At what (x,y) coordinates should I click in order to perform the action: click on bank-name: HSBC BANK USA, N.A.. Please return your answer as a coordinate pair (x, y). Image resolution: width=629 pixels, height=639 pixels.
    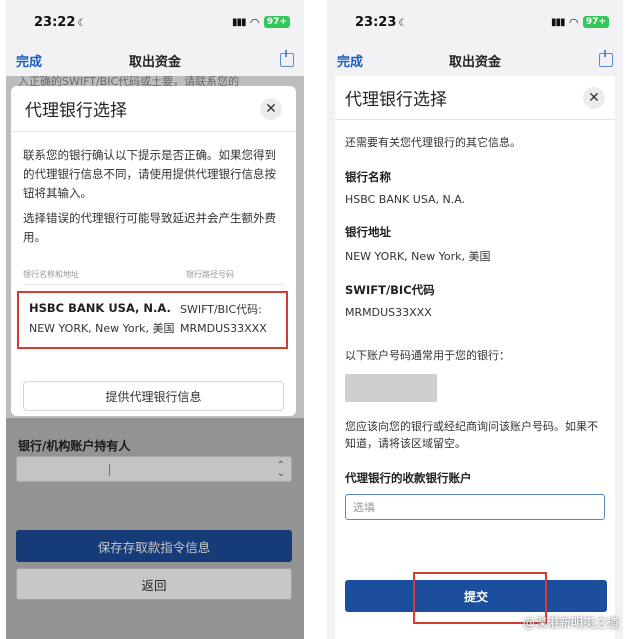
    Looking at the image, I should click on (100, 308).